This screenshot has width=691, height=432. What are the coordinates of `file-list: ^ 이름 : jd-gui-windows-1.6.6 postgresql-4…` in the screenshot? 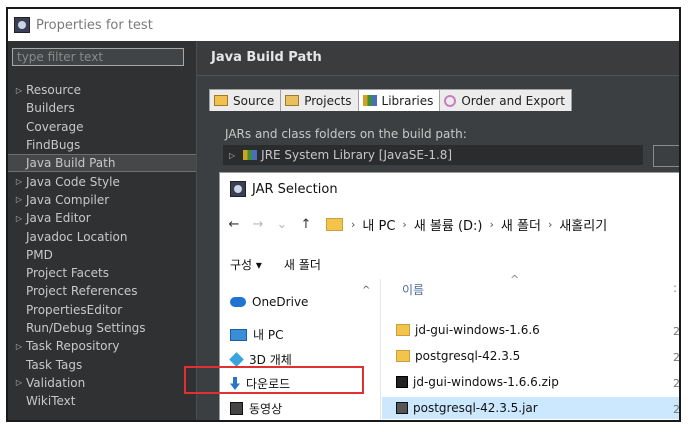 It's located at (531, 346).